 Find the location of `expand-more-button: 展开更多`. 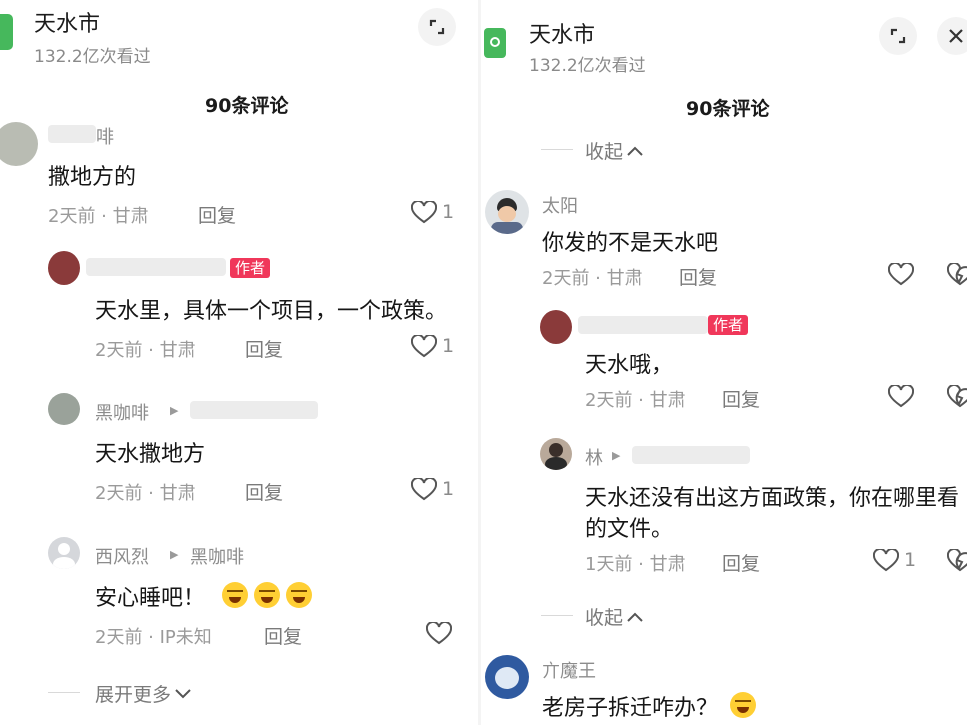

expand-more-button: 展开更多 is located at coordinates (143, 693).